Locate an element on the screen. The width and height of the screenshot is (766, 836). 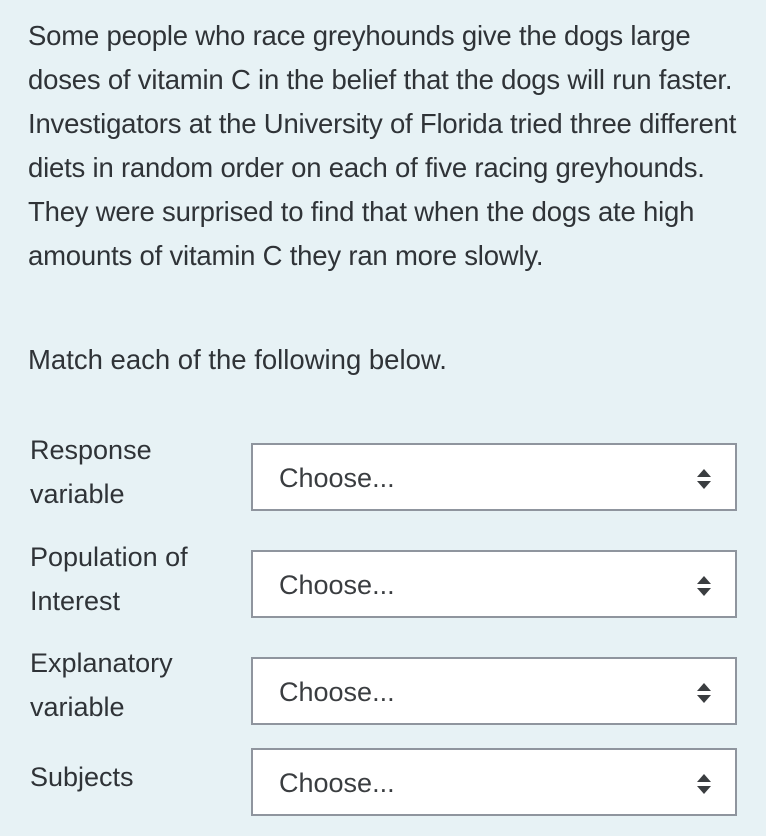
match-label: Population of Interest is located at coordinates (109, 579).